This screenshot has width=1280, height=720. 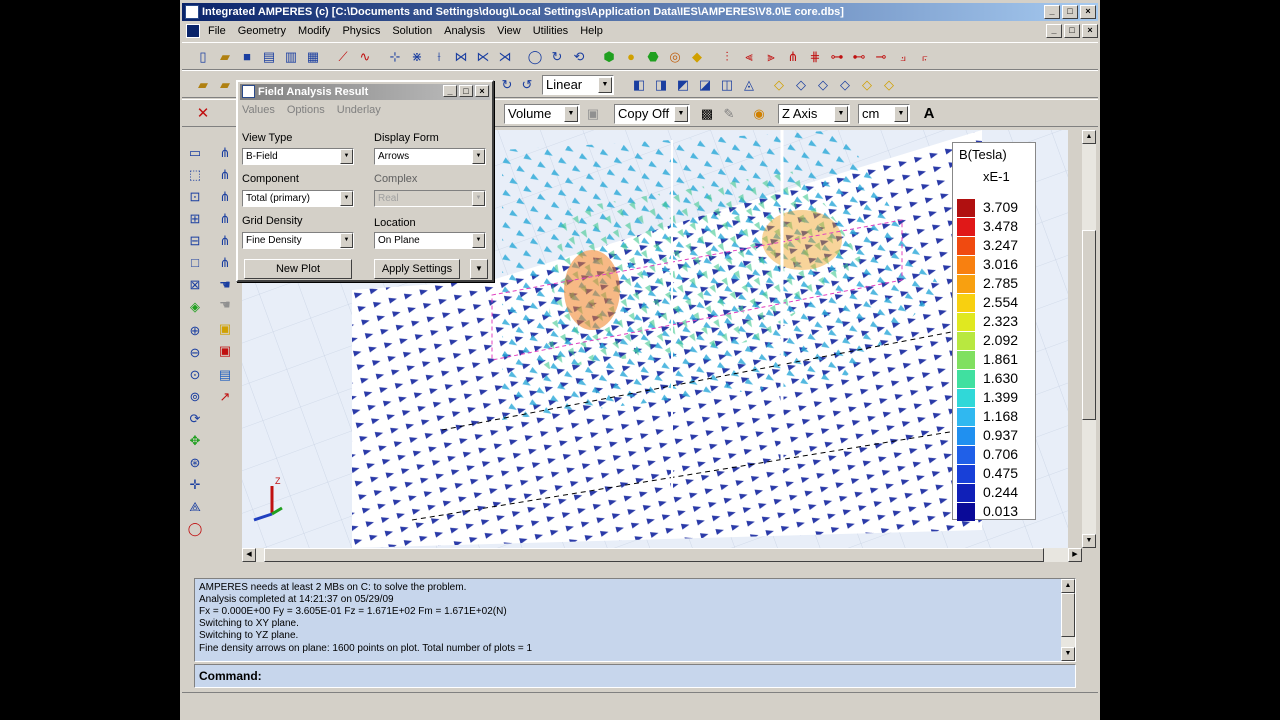 What do you see at coordinates (593, 114) in the screenshot?
I see `lock-icon: ▣` at bounding box center [593, 114].